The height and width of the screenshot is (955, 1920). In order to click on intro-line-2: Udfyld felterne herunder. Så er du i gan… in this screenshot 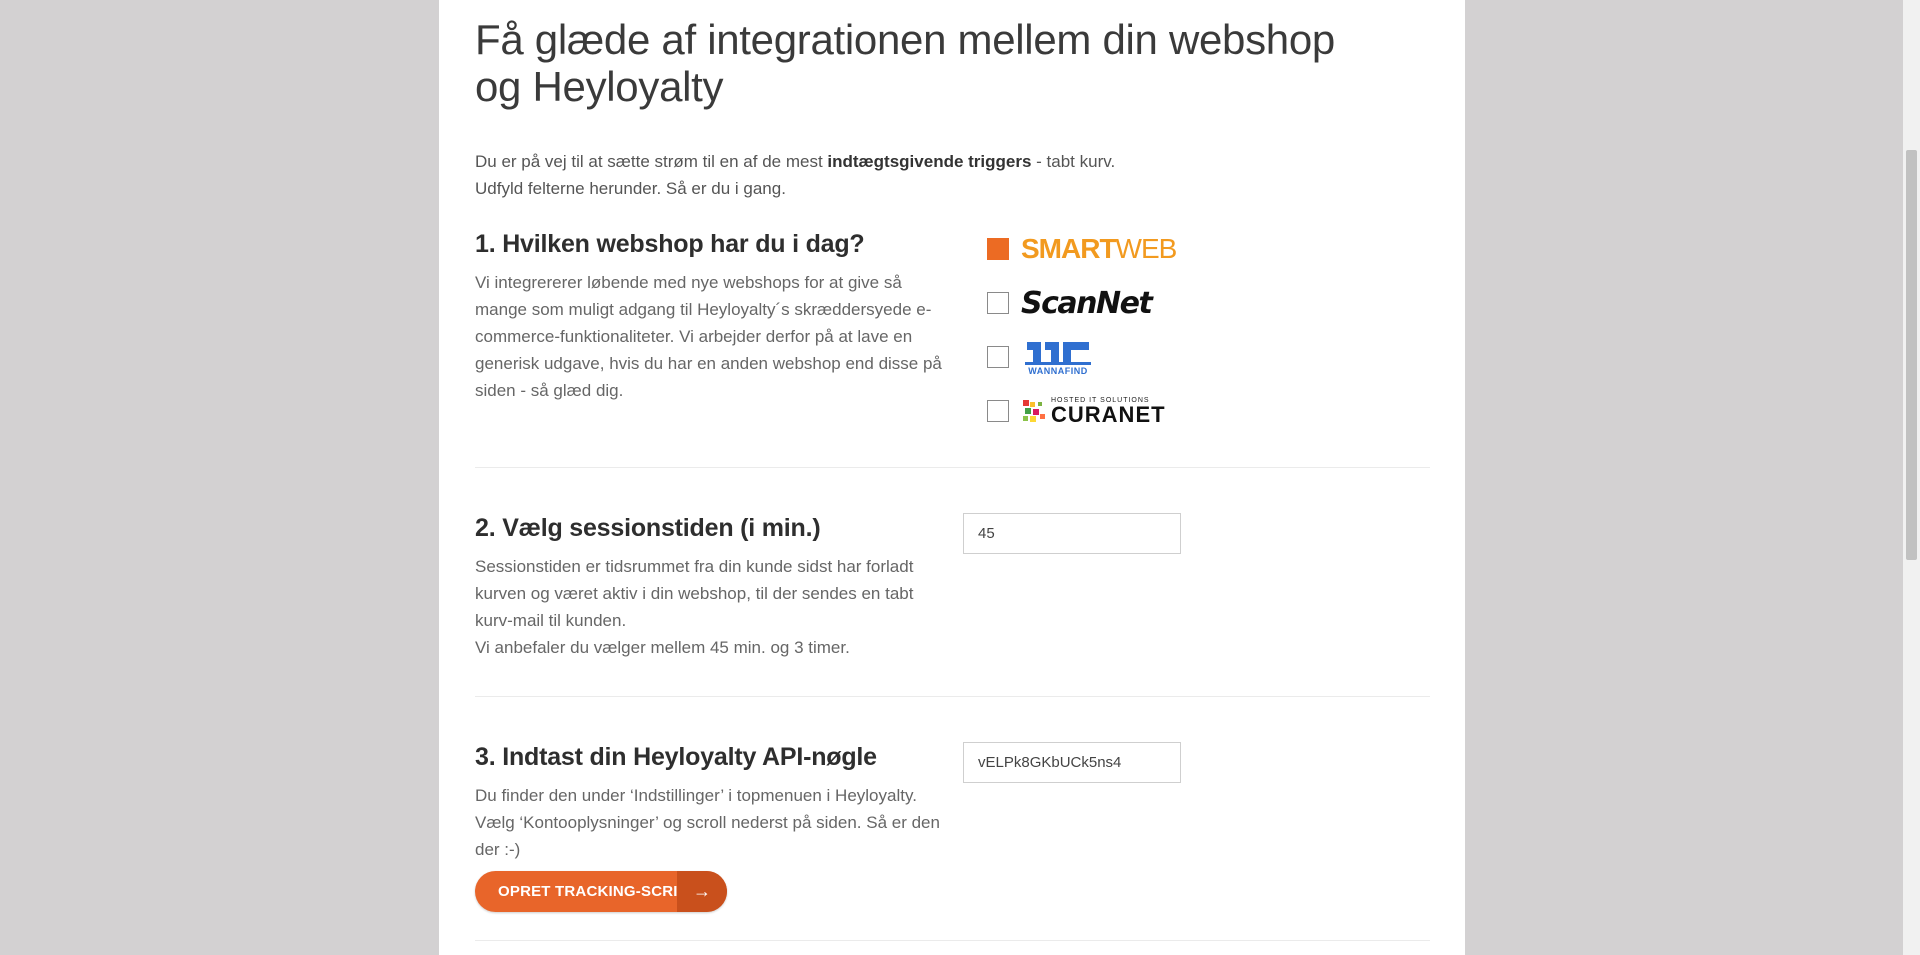, I will do `click(630, 188)`.